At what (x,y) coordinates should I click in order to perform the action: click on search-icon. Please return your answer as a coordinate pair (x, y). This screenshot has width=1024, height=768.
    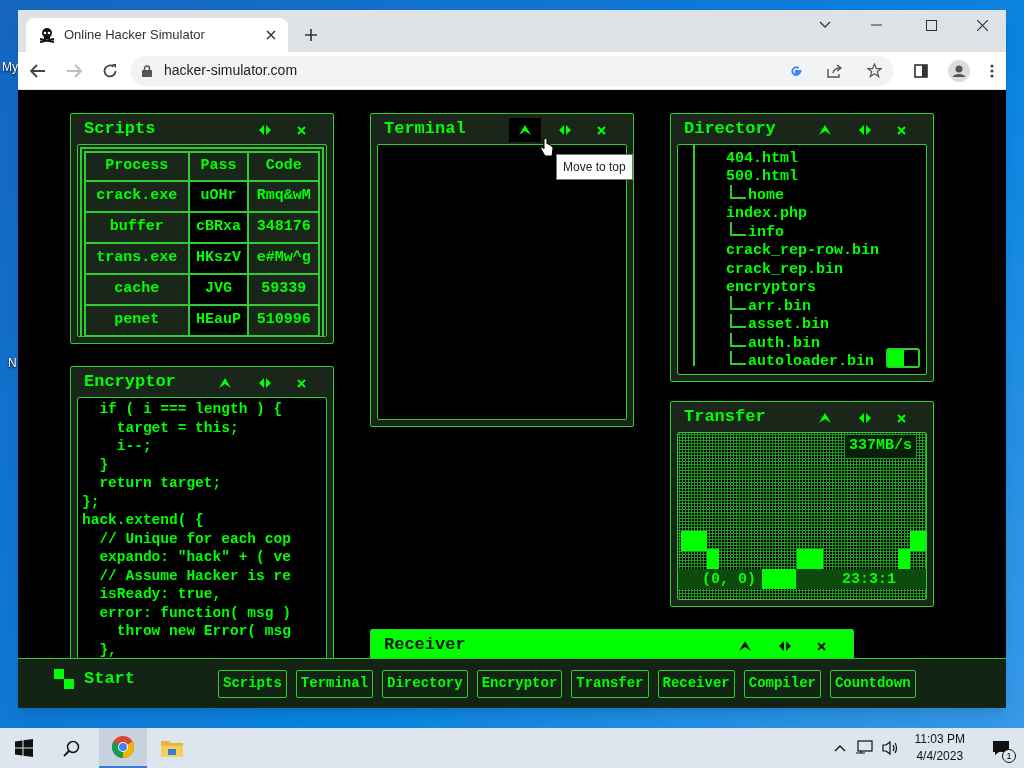
    Looking at the image, I should click on (71, 748).